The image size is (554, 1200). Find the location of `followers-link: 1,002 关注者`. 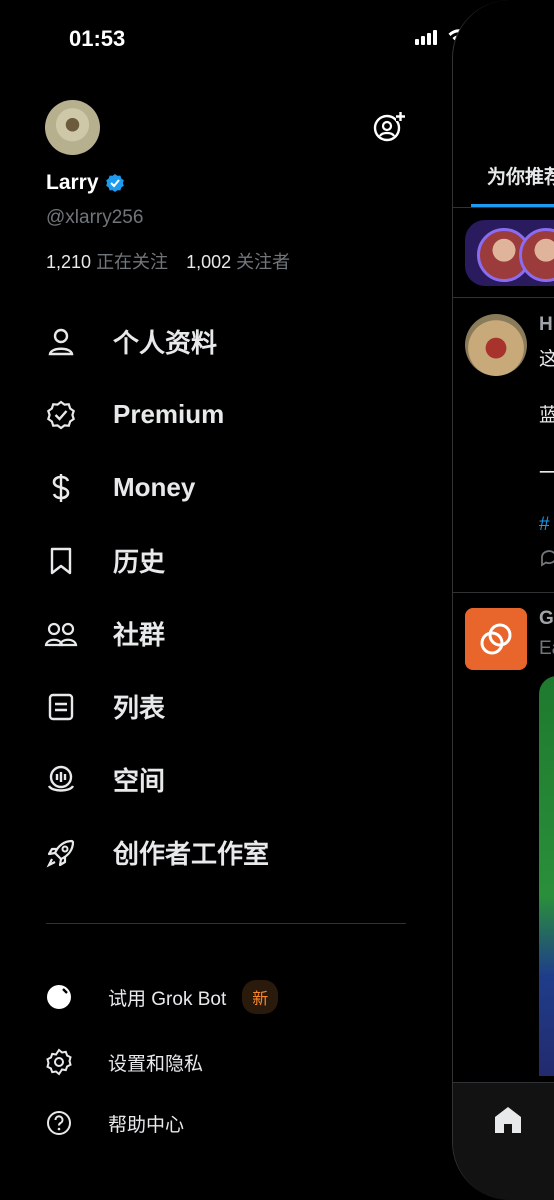

followers-link: 1,002 关注者 is located at coordinates (238, 261).